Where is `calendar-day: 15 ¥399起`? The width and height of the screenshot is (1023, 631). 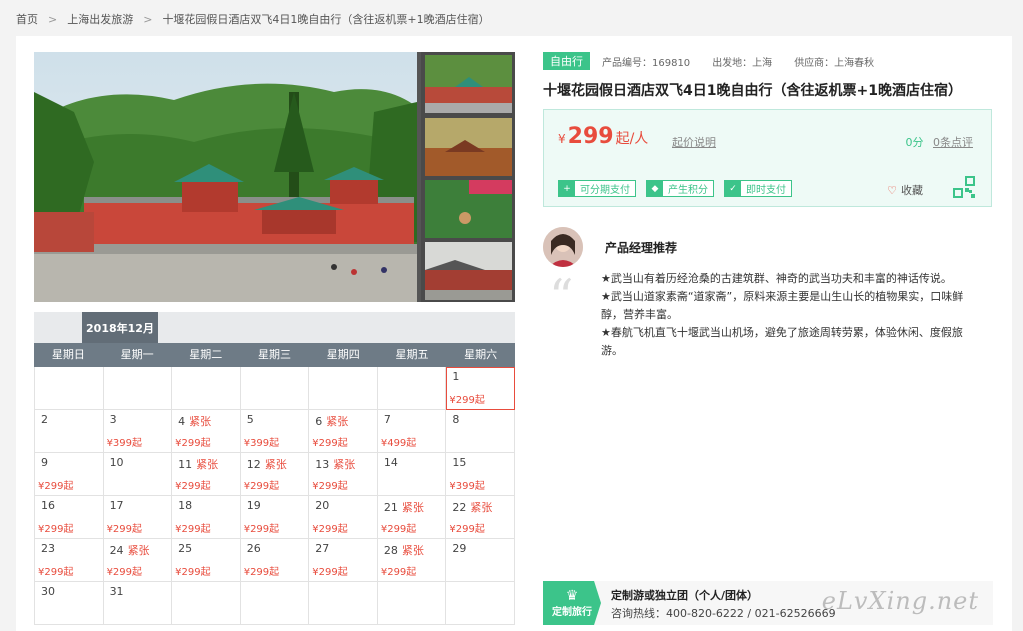 calendar-day: 15 ¥399起 is located at coordinates (480, 474).